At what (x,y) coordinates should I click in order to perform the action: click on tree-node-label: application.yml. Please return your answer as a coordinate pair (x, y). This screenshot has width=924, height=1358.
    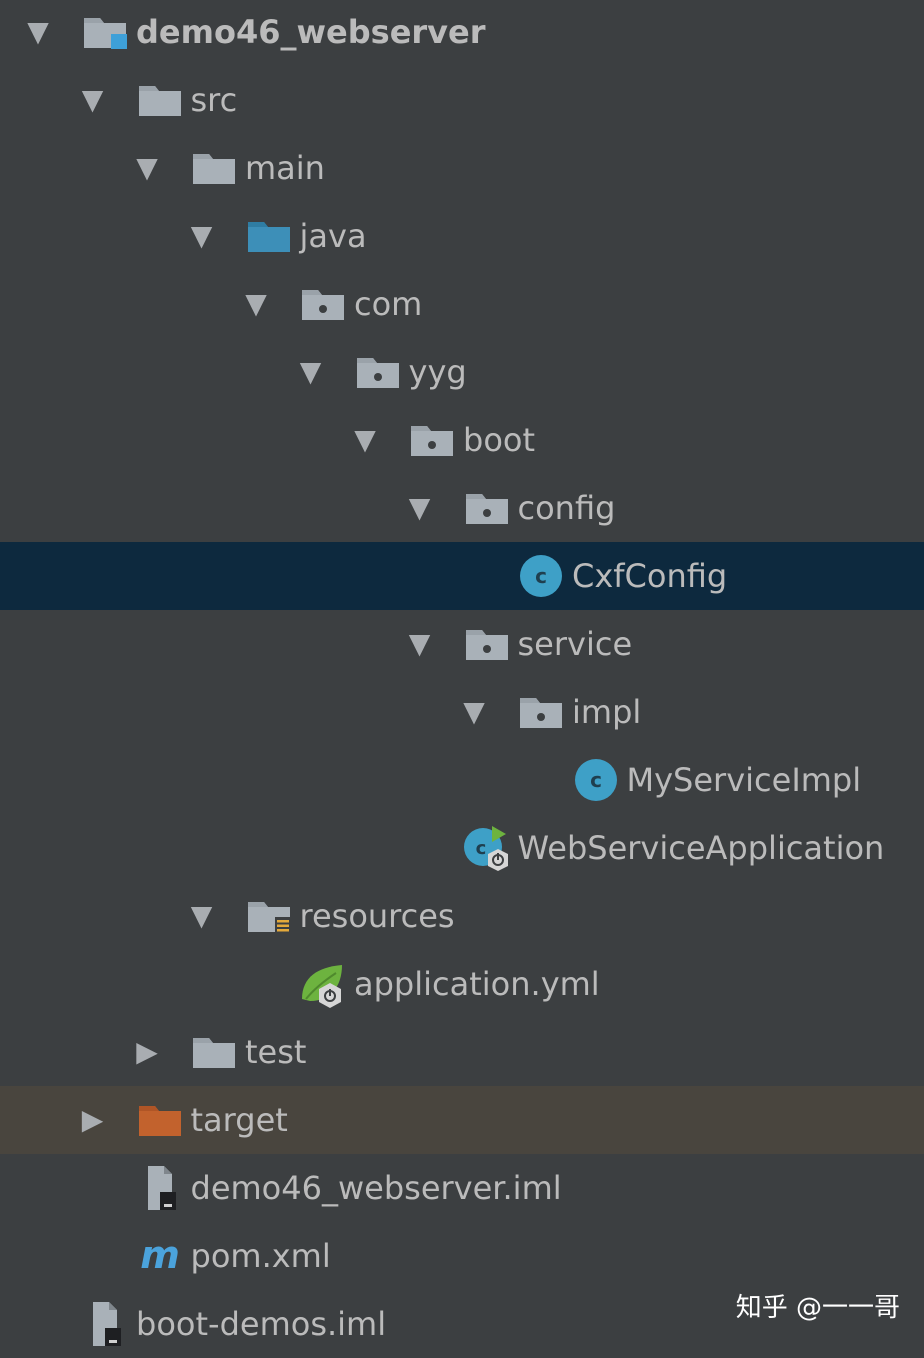
    Looking at the image, I should click on (477, 984).